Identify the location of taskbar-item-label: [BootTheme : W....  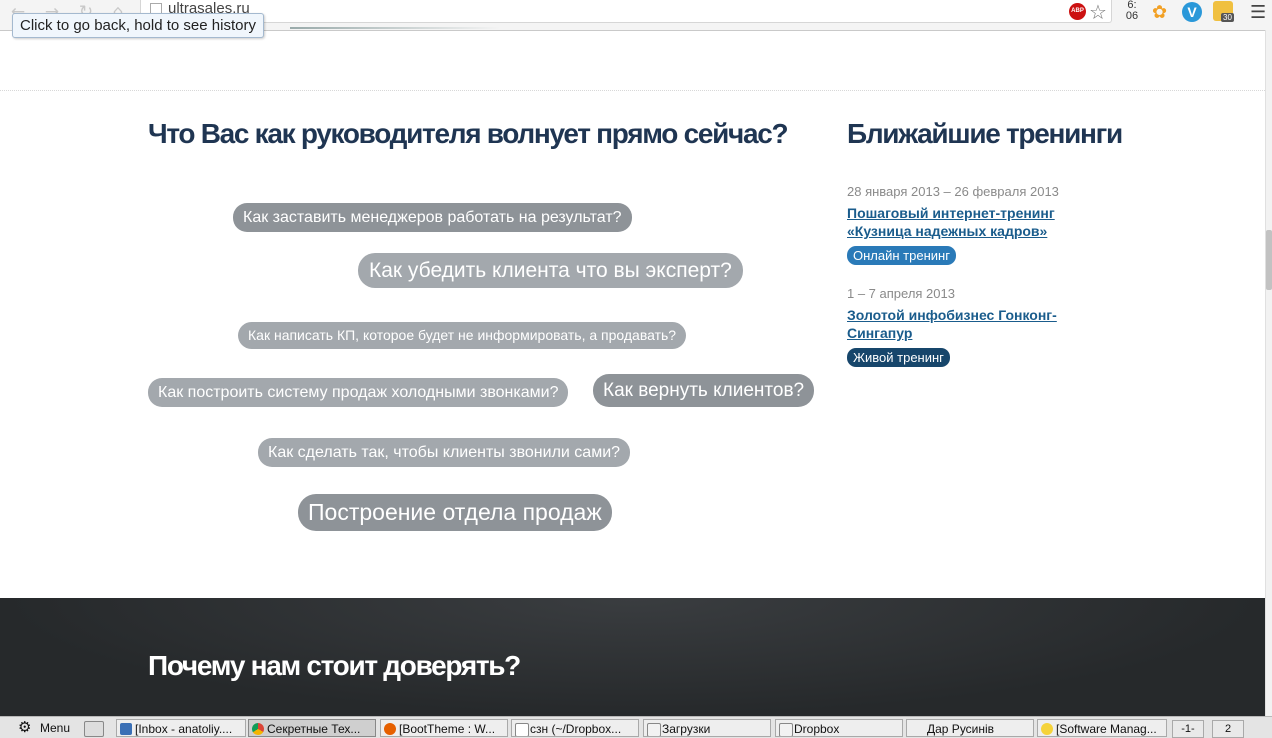
(447, 729).